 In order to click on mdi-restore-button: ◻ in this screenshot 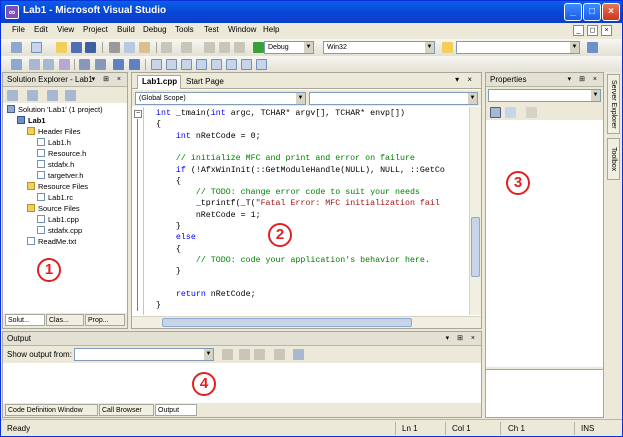, I will do `click(592, 30)`.